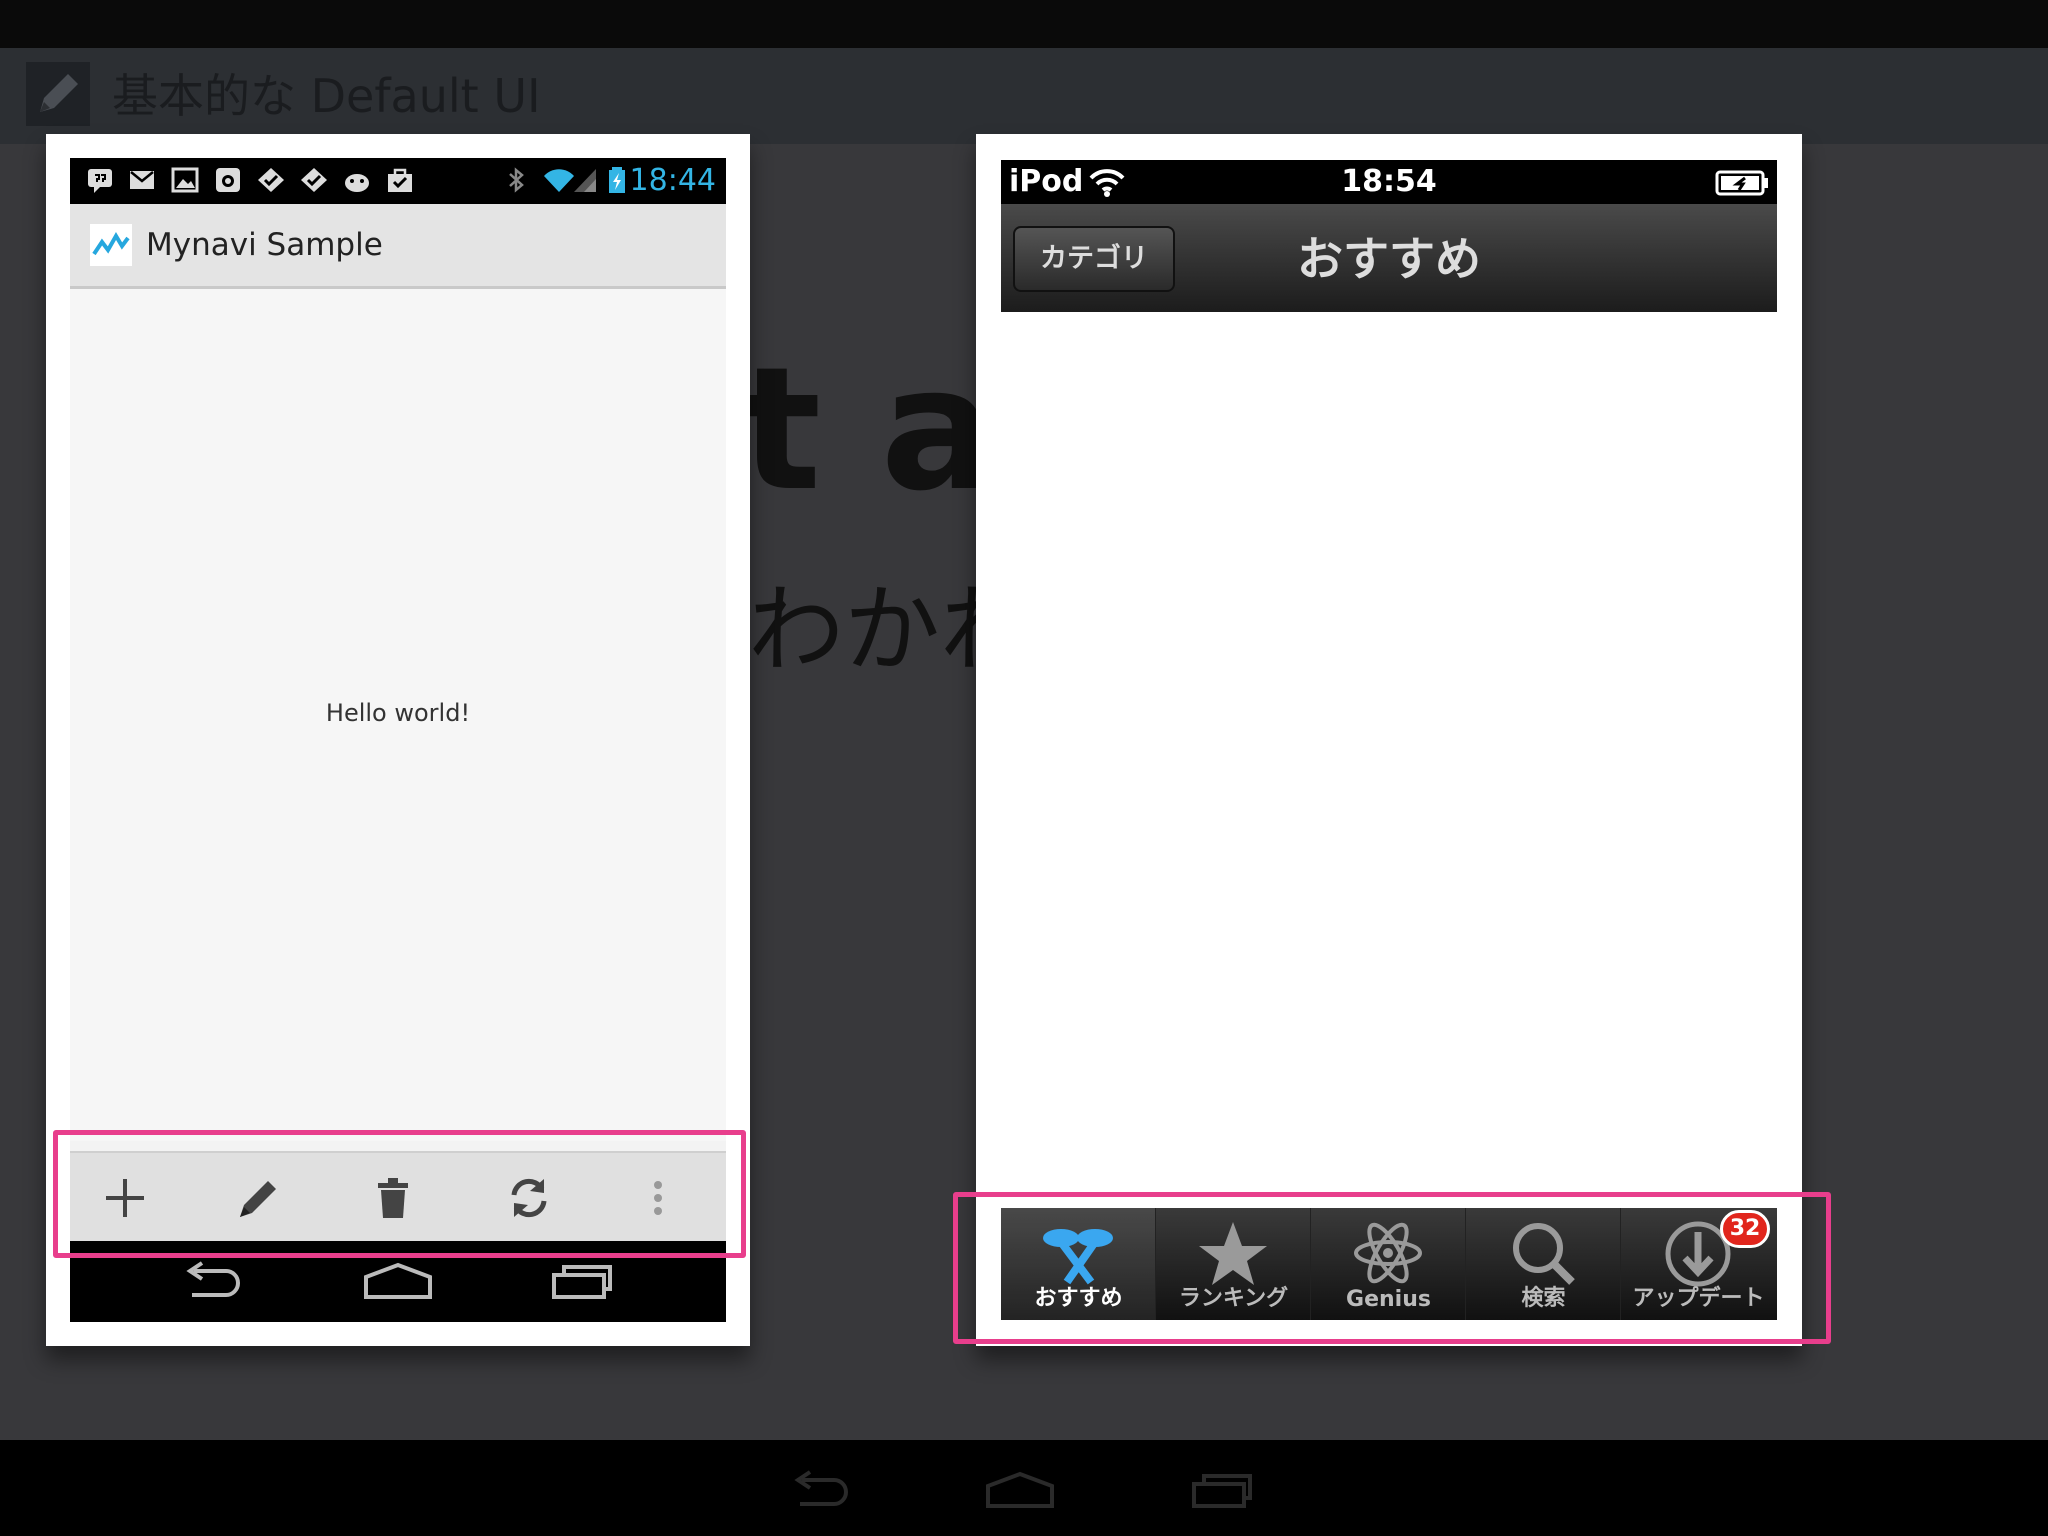  What do you see at coordinates (111, 245) in the screenshot?
I see `app-logo-icon` at bounding box center [111, 245].